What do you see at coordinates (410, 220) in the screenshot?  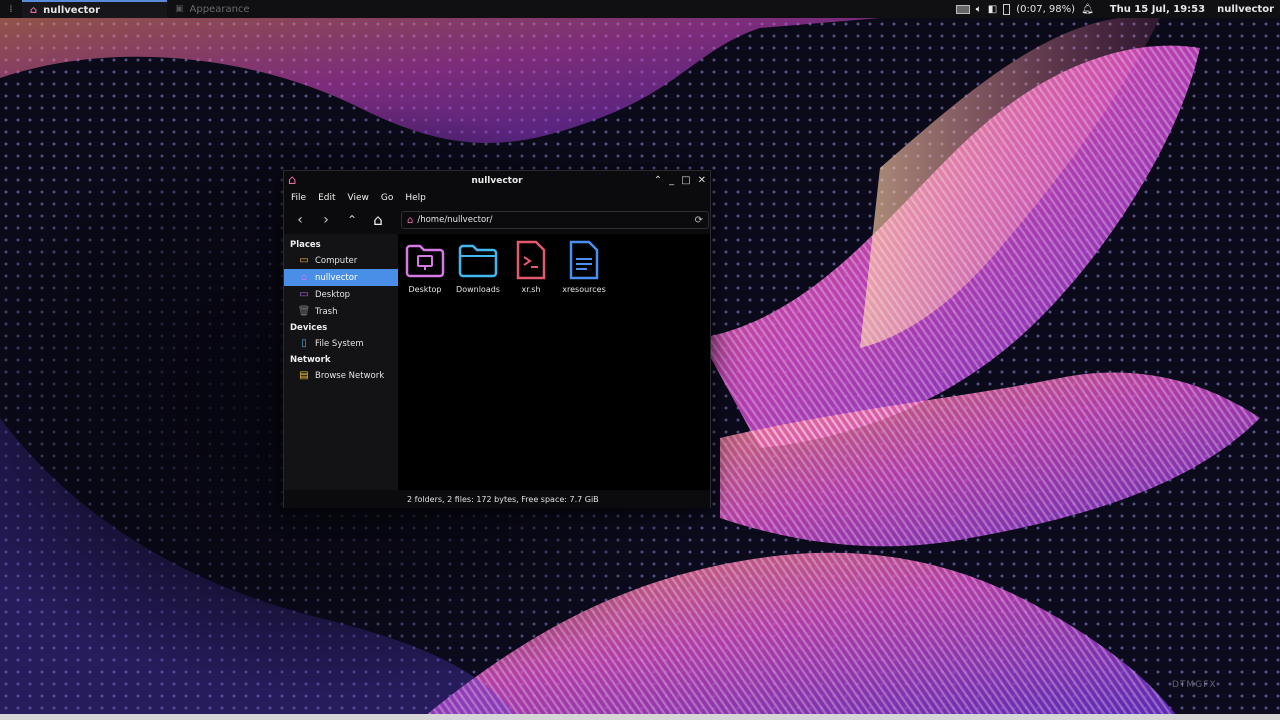 I see `home-folder-icon: ⌂` at bounding box center [410, 220].